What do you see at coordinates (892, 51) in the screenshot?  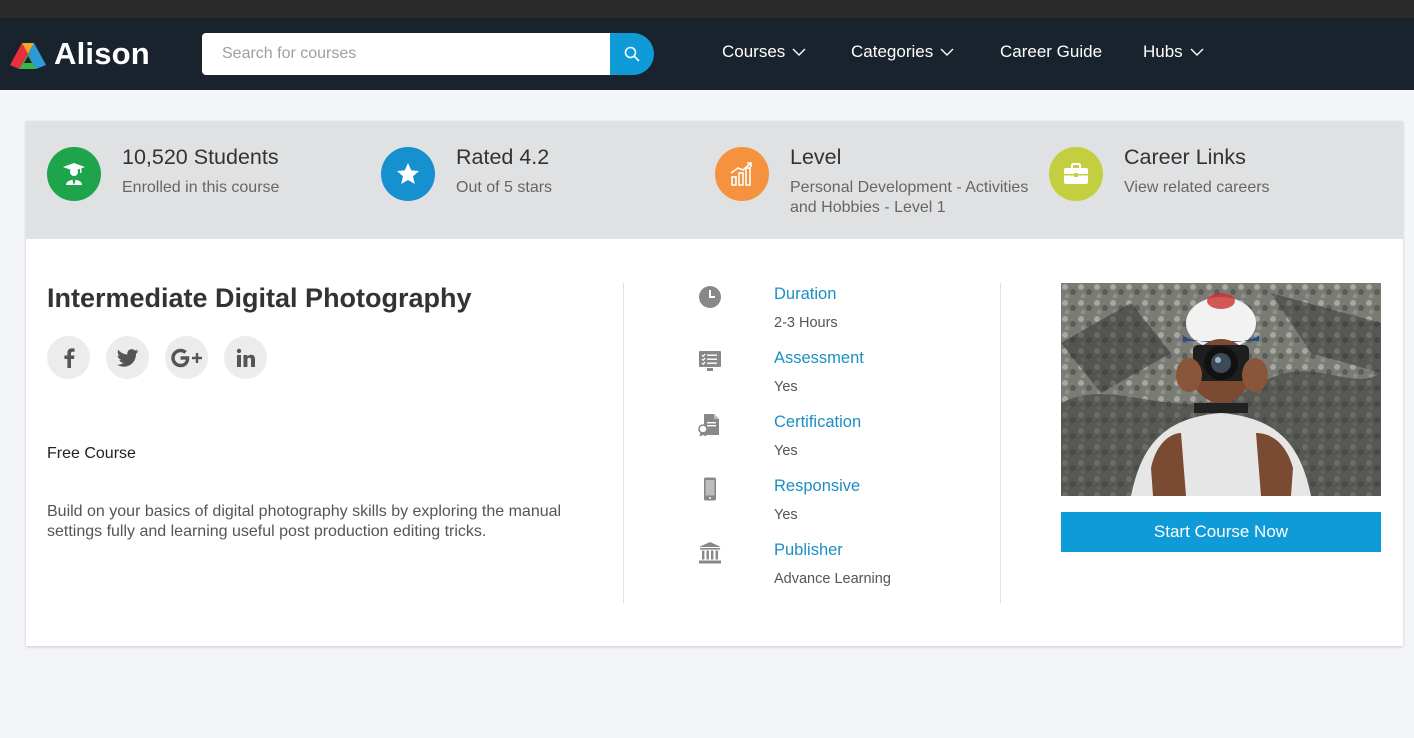 I see `nav-categories-label: Categories` at bounding box center [892, 51].